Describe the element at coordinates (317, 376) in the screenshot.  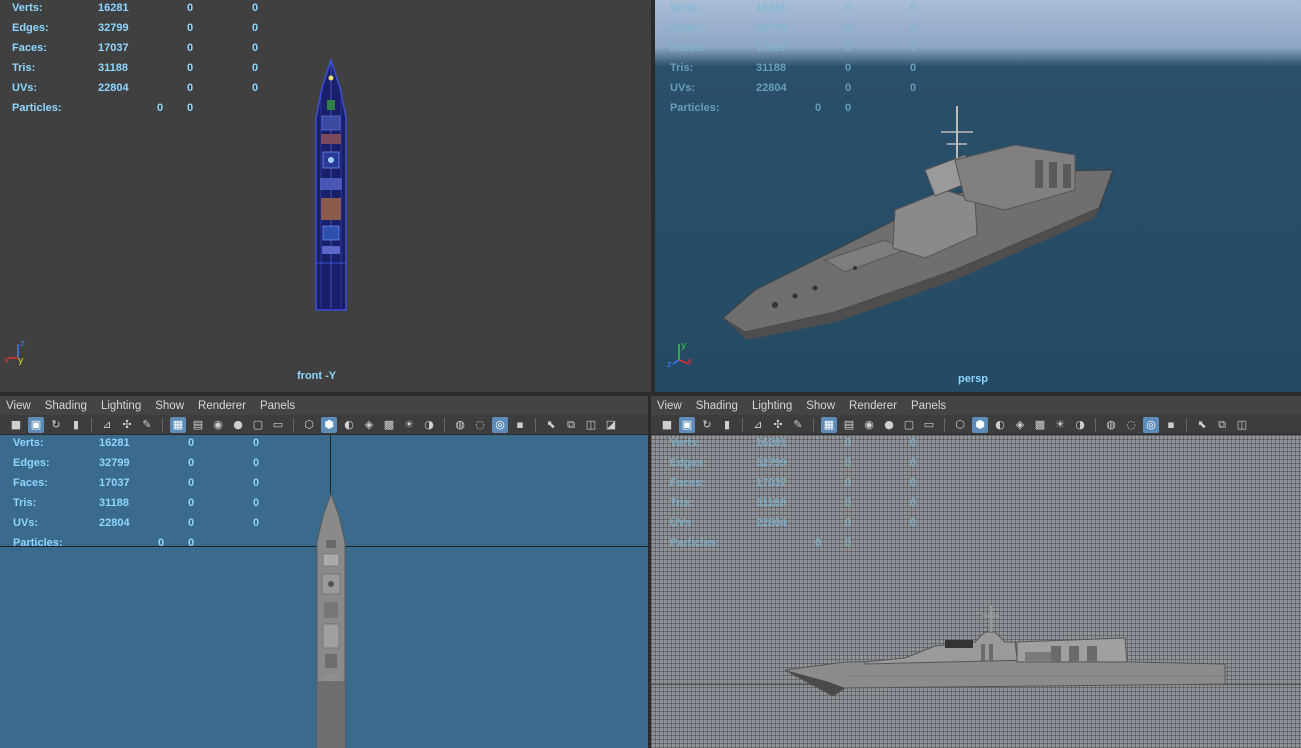
I see `camera-label-front: front -Y` at that location.